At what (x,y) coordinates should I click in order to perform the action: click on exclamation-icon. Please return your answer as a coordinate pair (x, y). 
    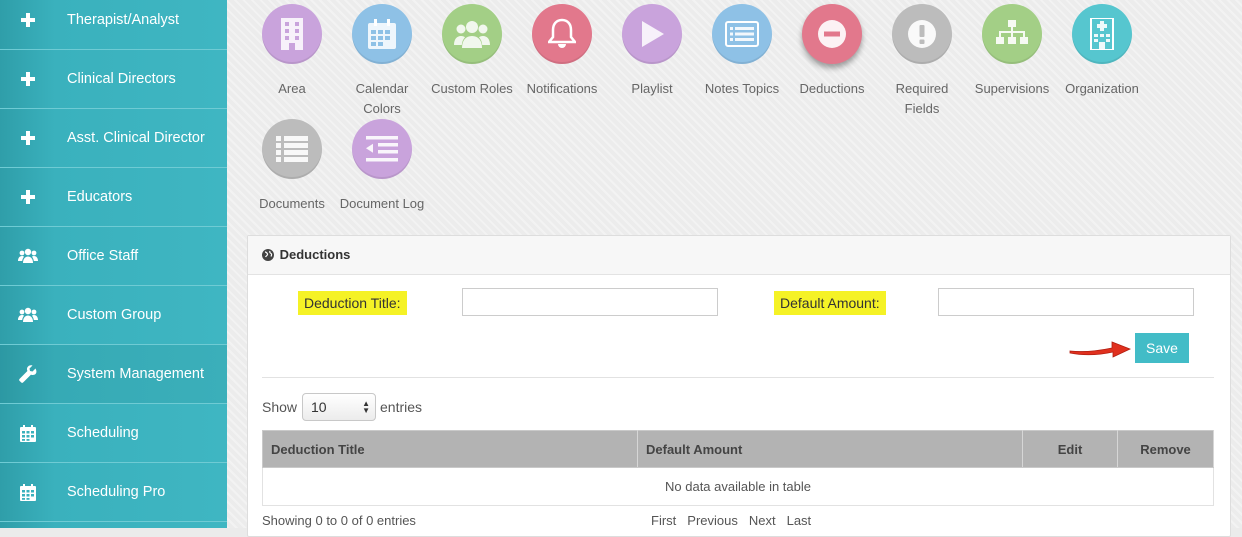
    Looking at the image, I should click on (922, 34).